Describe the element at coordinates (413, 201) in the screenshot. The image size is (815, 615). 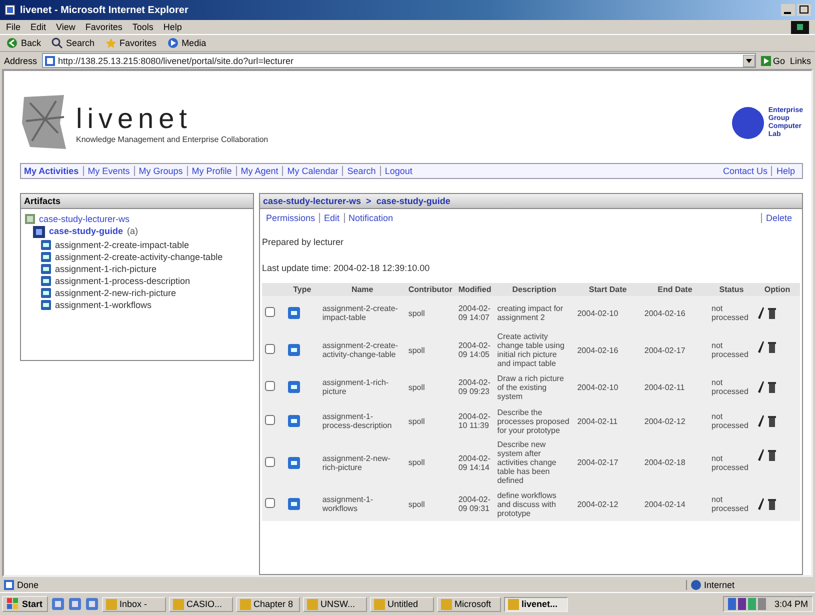
I see `breadcrumb-text: case-study-guide` at that location.